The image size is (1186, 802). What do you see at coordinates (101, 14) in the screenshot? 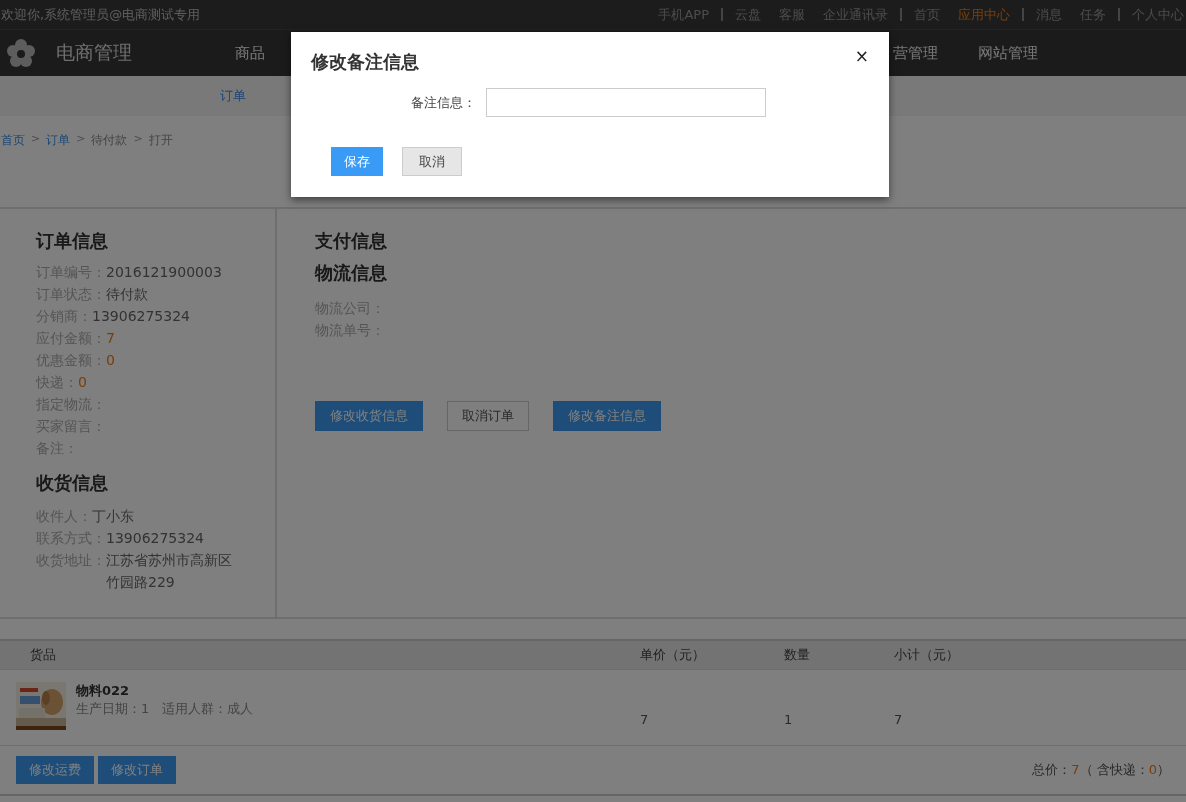
I see `welcome-text: 欢迎你,系统管理员@电商测试专用` at bounding box center [101, 14].